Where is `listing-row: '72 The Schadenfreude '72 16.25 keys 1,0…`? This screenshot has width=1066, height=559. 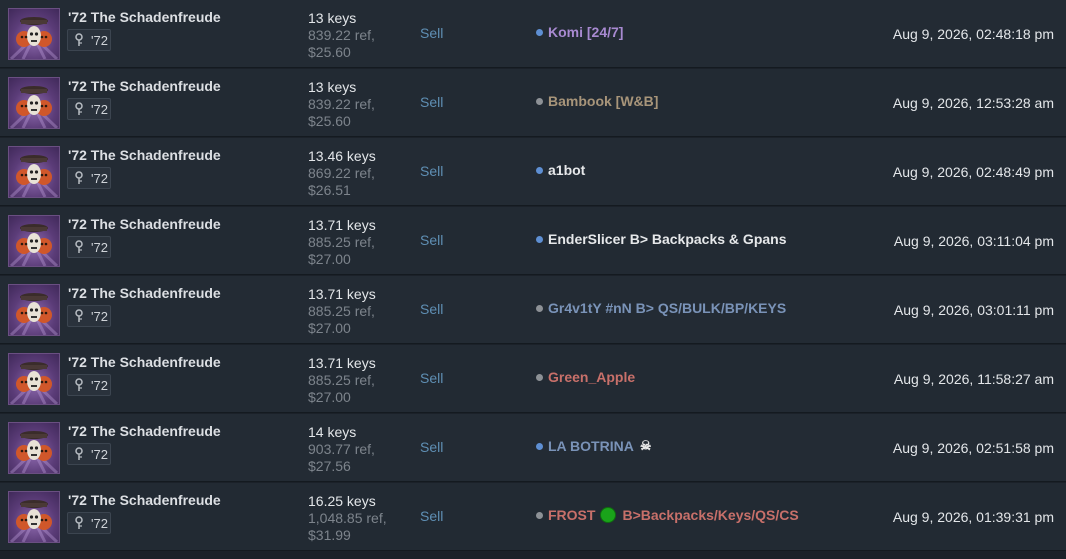
listing-row: '72 The Schadenfreude '72 16.25 keys 1,0… is located at coordinates (533, 517).